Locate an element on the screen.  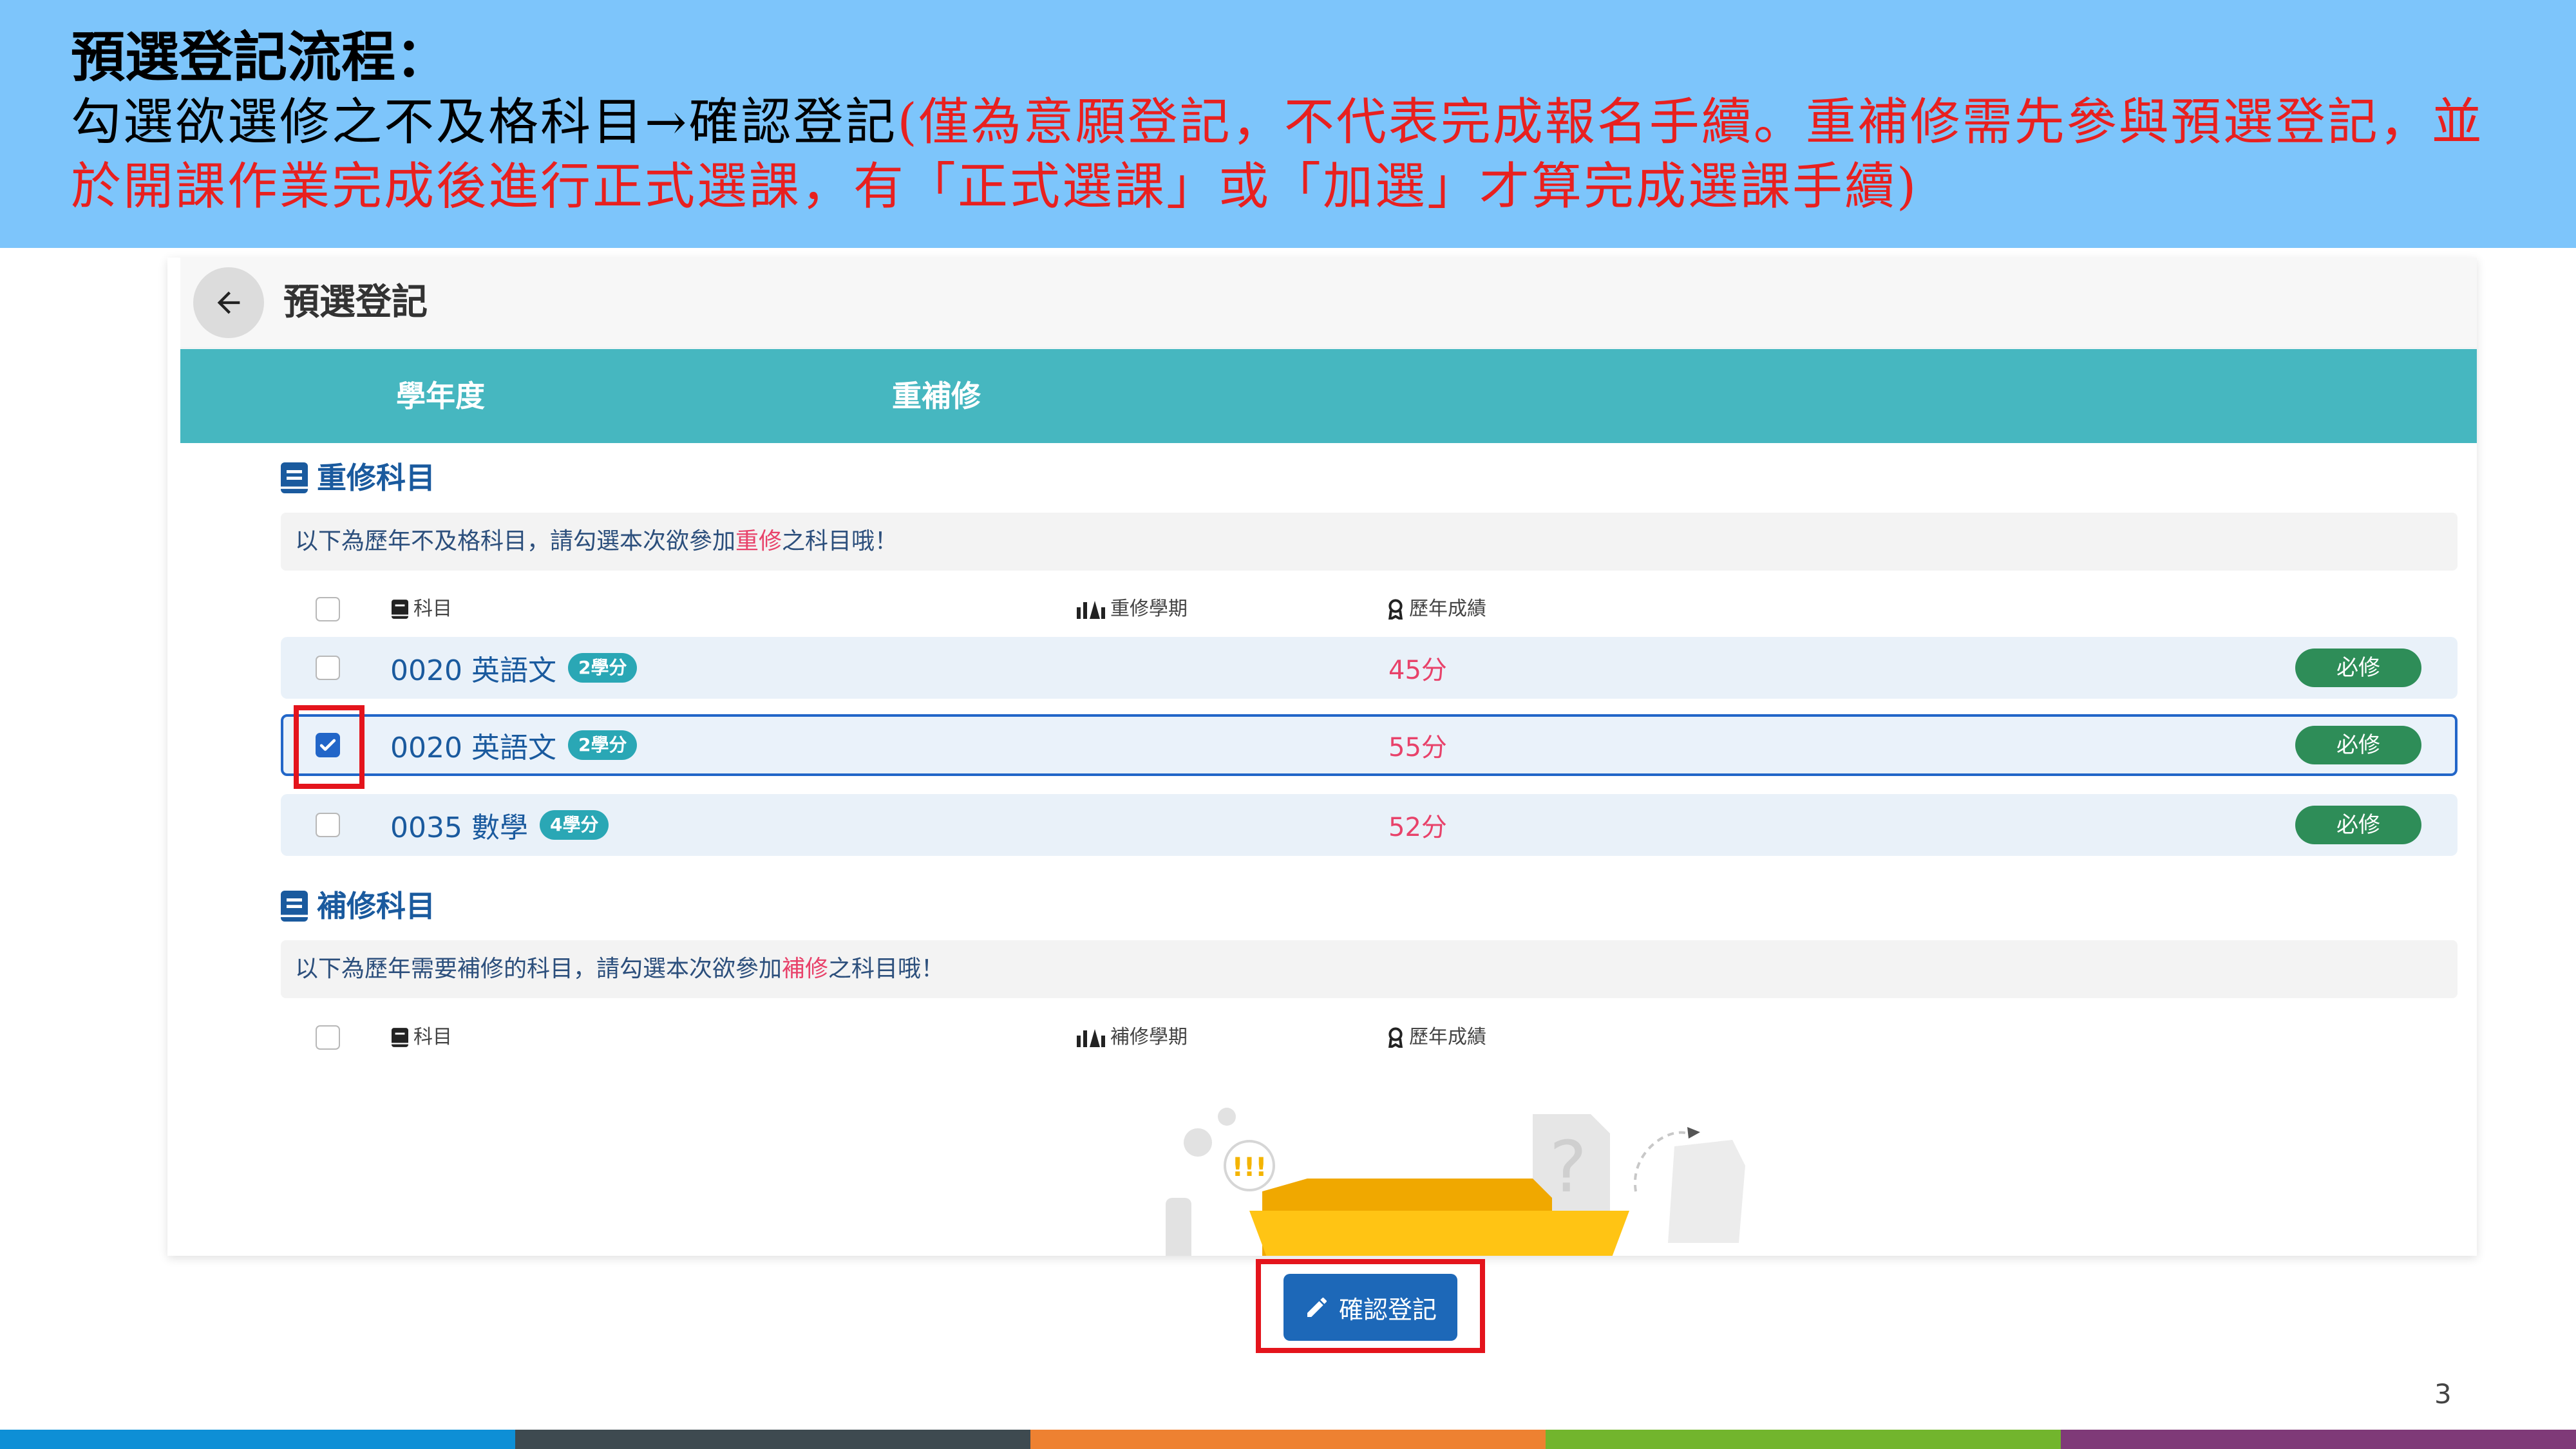
page-title: 預選登記 is located at coordinates (355, 302).